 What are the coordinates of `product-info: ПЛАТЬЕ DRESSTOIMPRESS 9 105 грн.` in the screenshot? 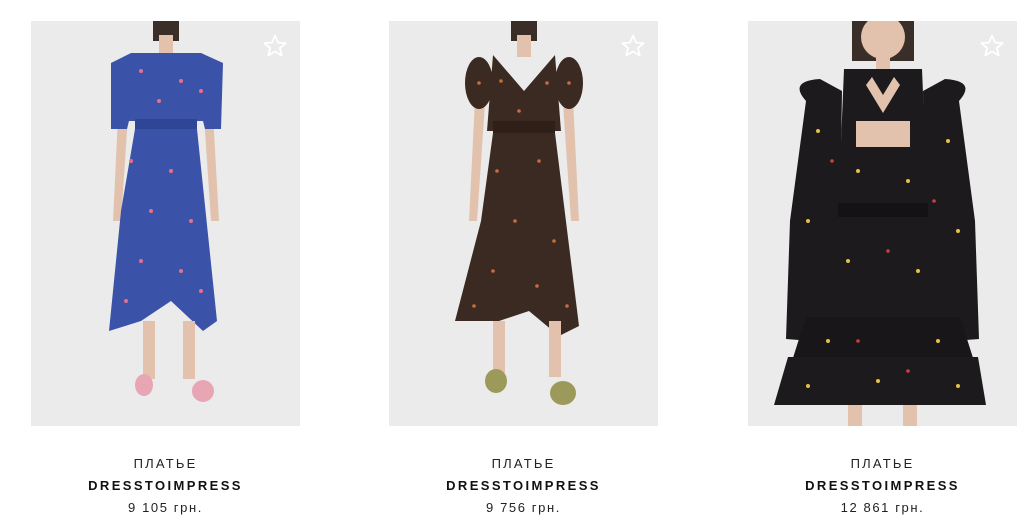 It's located at (165, 486).